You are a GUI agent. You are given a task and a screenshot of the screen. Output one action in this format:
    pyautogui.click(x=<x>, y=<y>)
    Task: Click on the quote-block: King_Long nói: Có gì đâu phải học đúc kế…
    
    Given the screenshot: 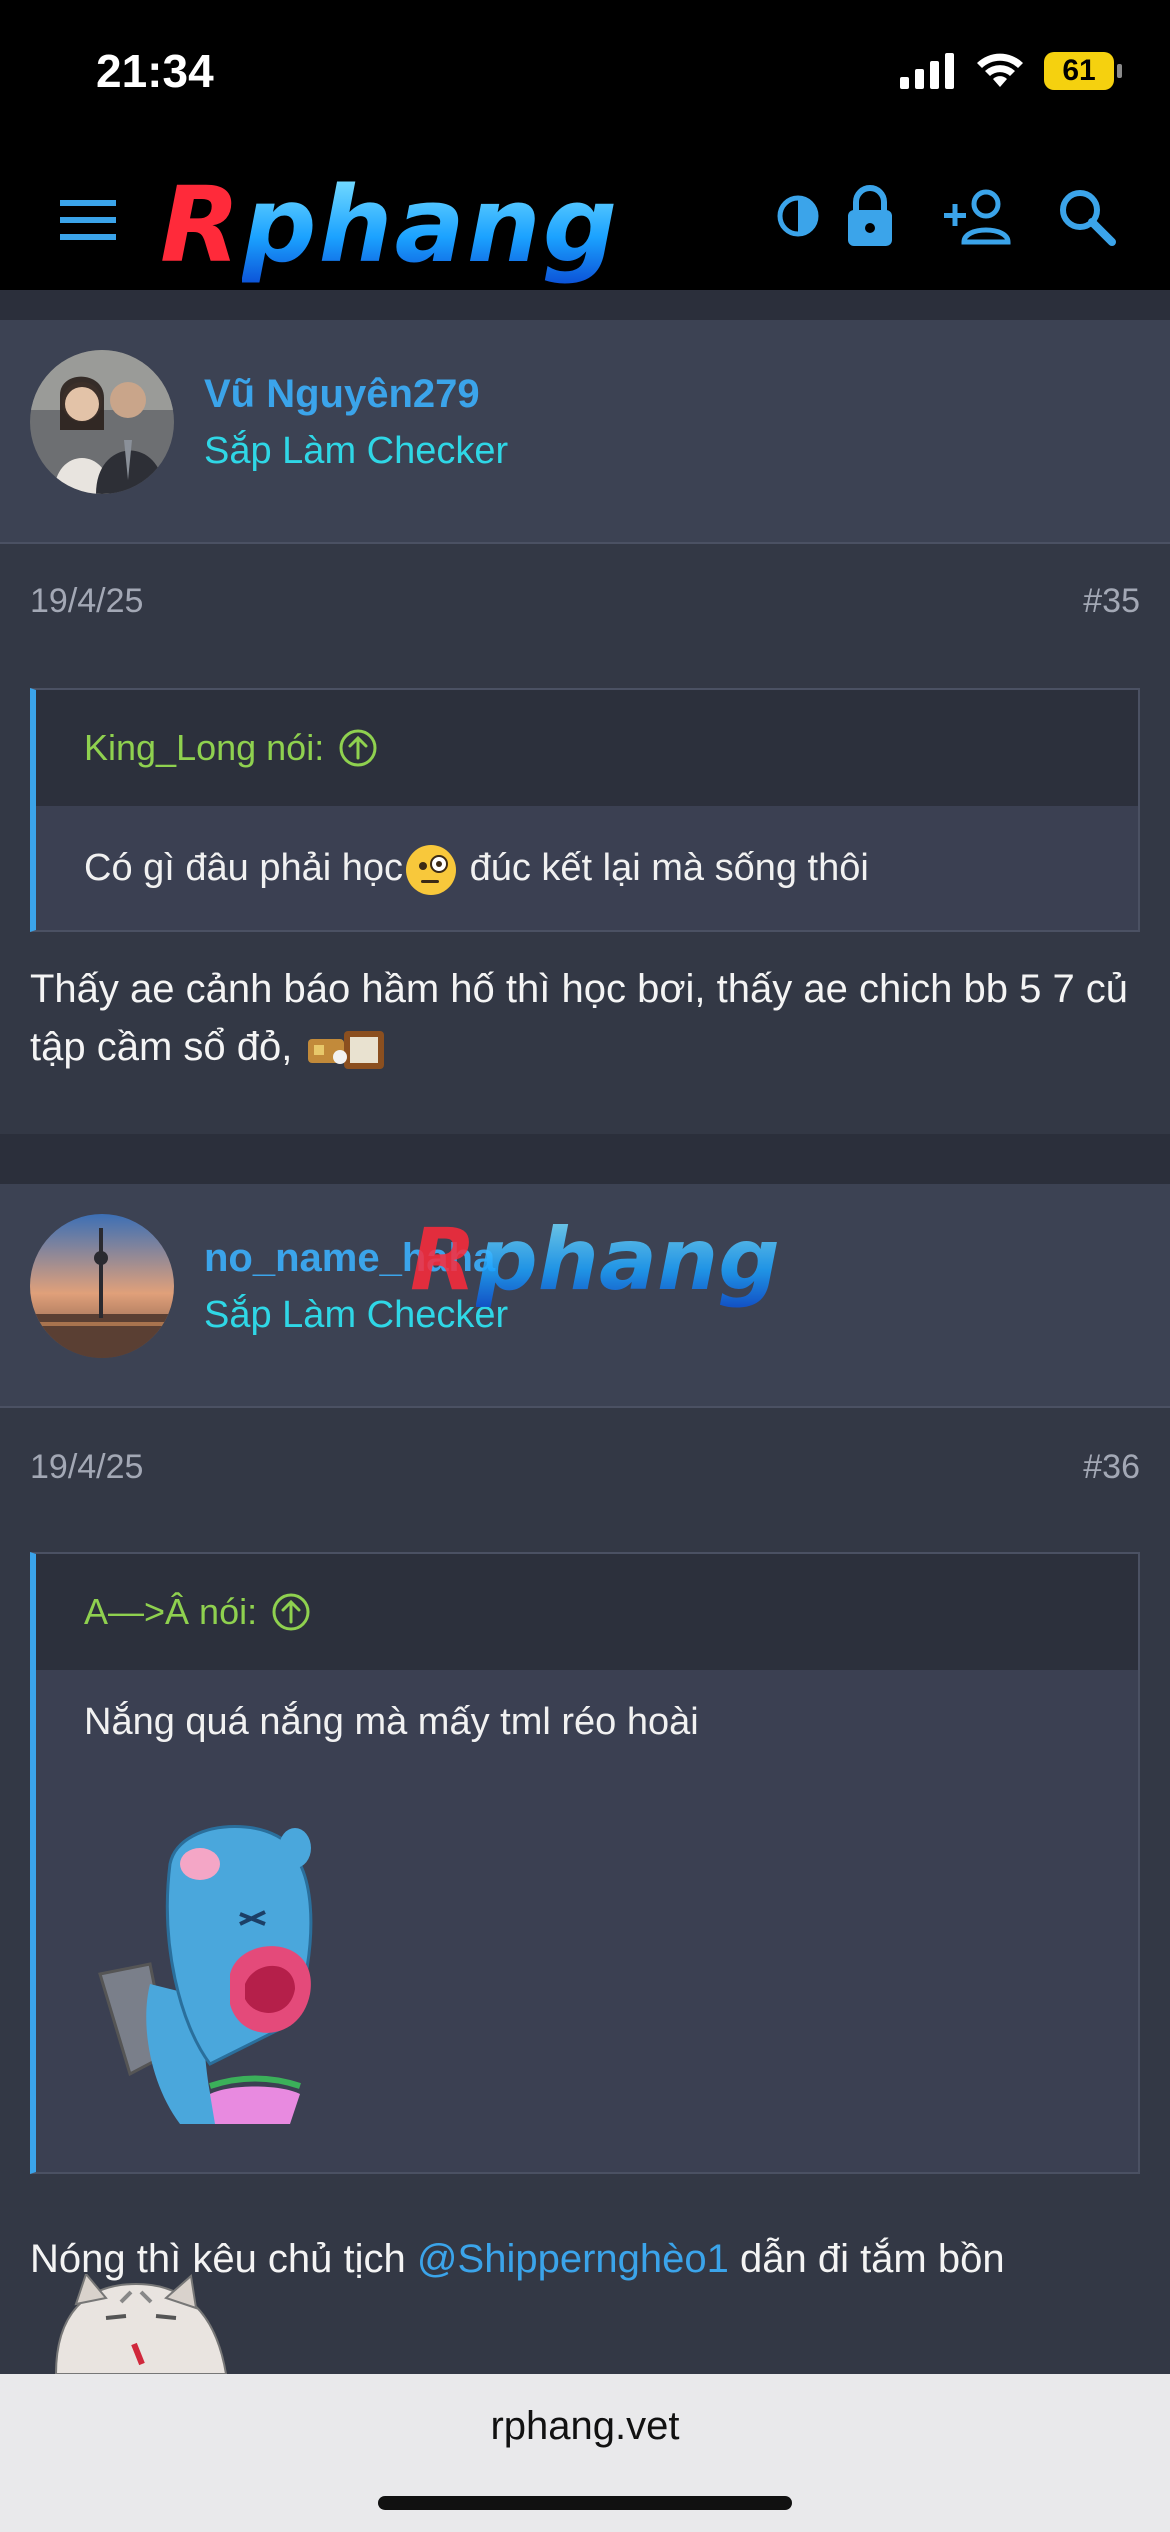 What is the action you would take?
    pyautogui.click(x=585, y=810)
    